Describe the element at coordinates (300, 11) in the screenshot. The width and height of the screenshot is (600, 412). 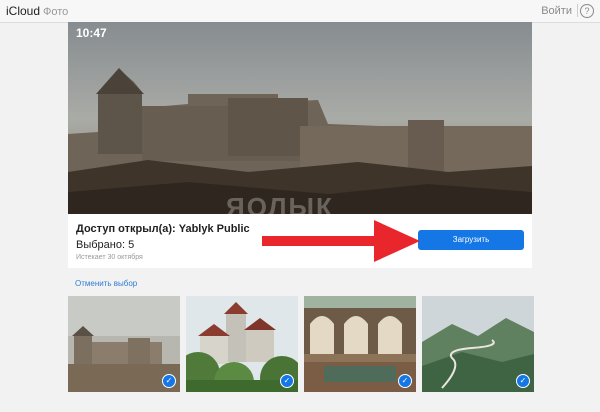
I see `top-bar: iCloud Фото Войти ?` at that location.